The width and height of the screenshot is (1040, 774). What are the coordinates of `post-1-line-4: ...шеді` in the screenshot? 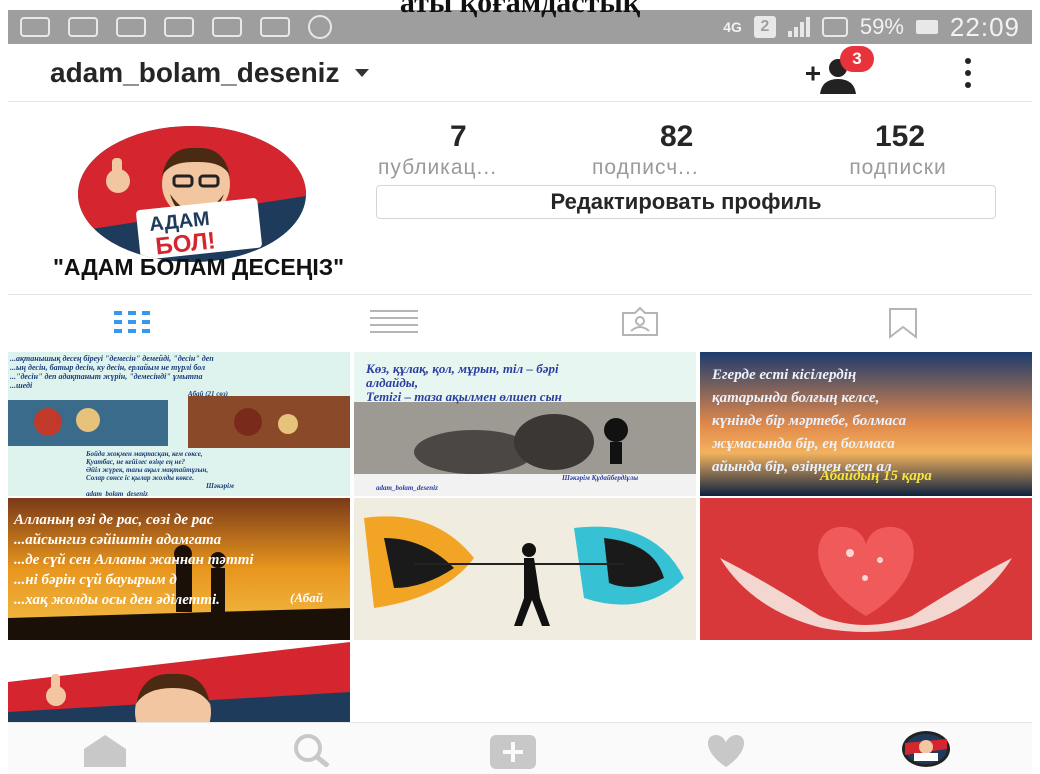 It's located at (21, 385).